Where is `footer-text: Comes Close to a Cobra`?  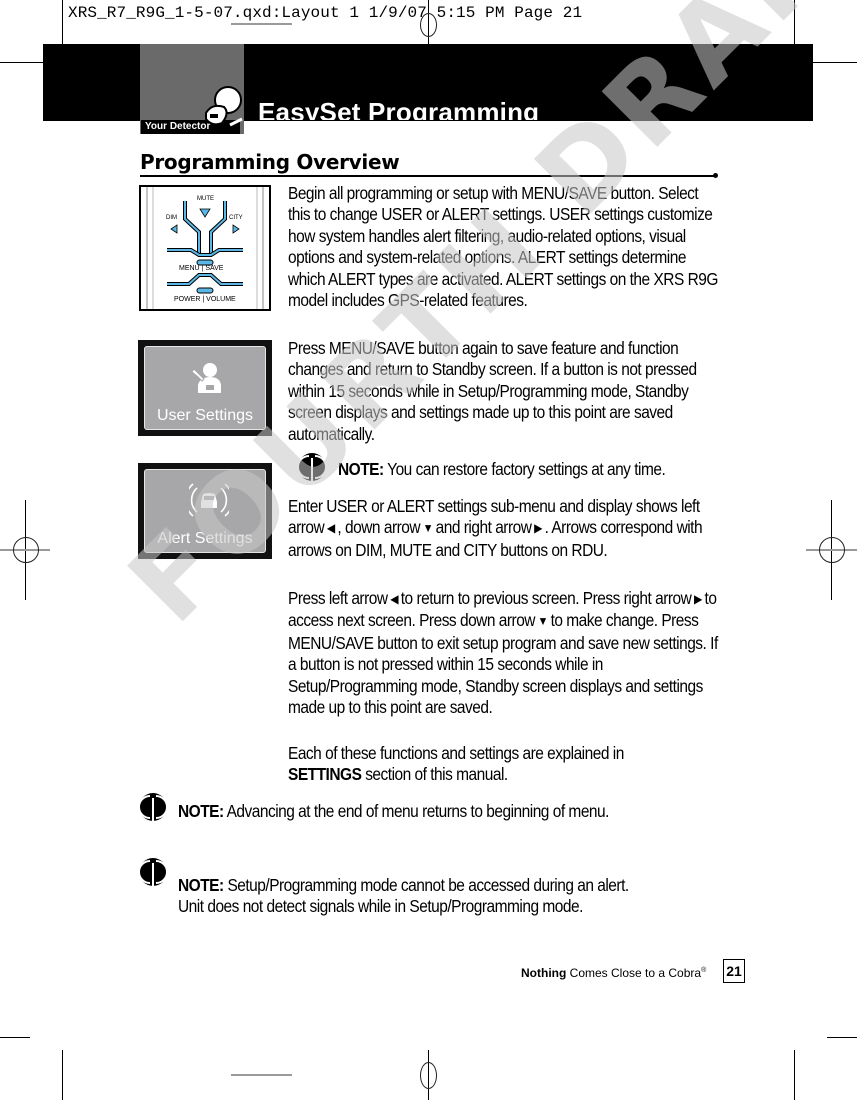 footer-text: Comes Close to a Cobra is located at coordinates (634, 973).